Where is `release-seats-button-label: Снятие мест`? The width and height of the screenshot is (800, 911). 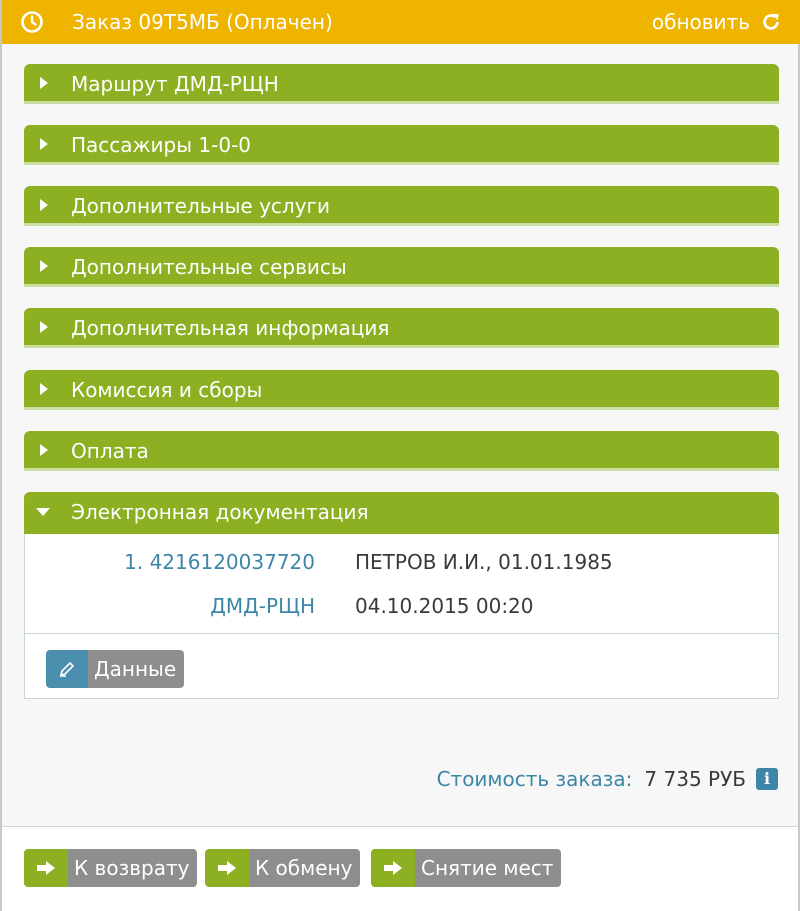 release-seats-button-label: Снятие мест is located at coordinates (488, 868).